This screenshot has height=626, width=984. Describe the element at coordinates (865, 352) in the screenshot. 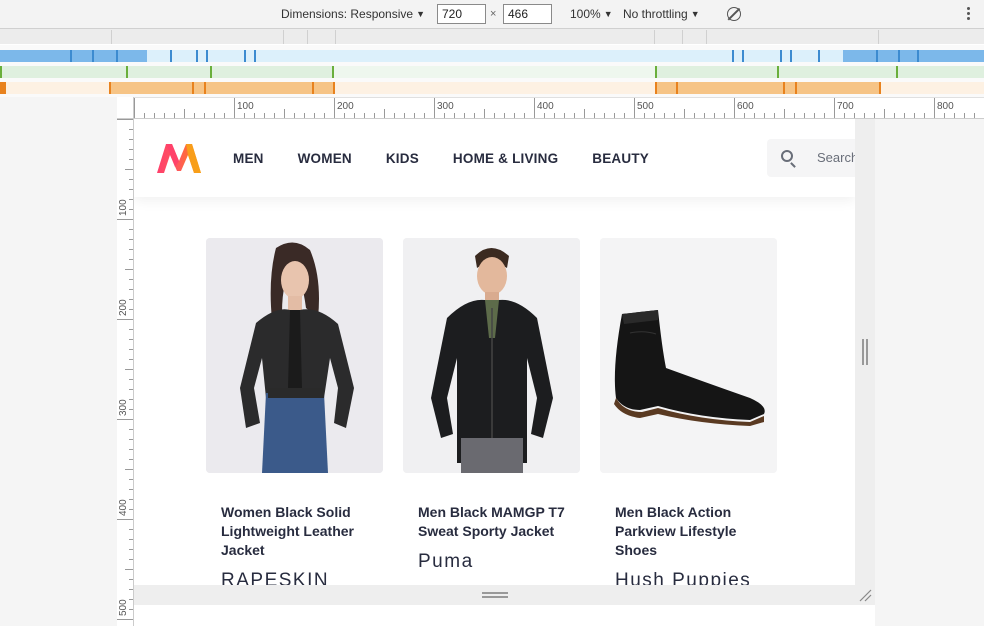

I see `viewport-right-resizer` at that location.